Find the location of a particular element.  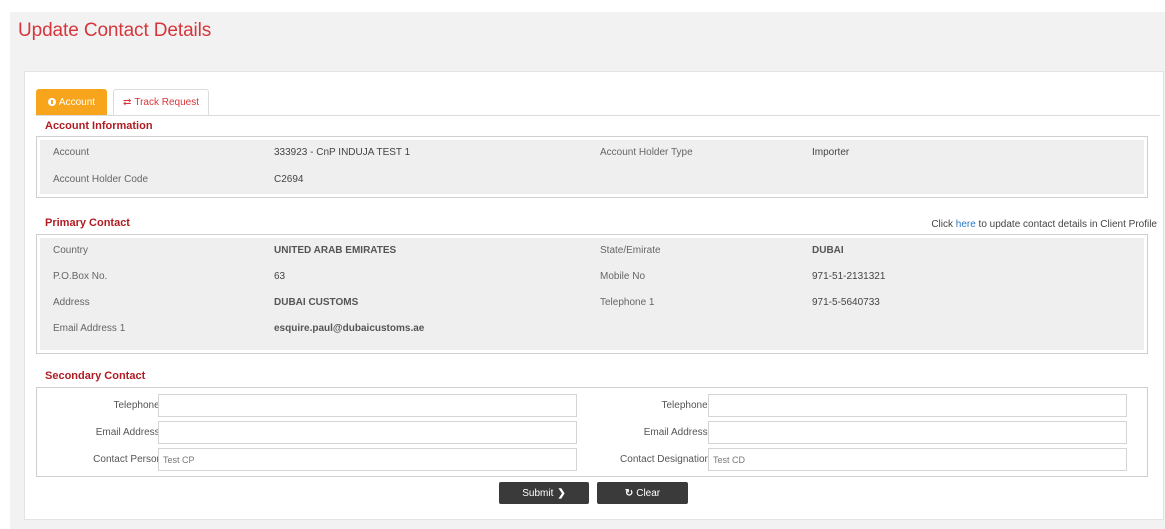

client-profile-link: here is located at coordinates (966, 224).